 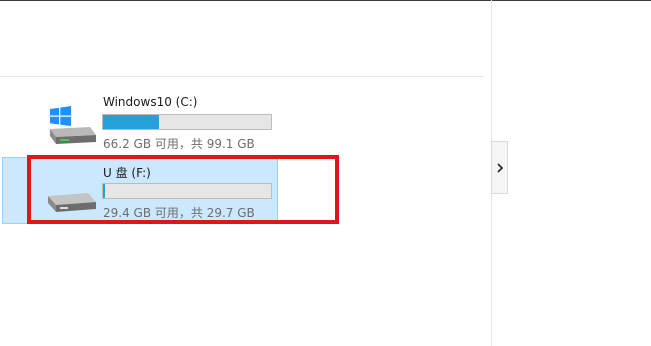 What do you see at coordinates (72, 125) in the screenshot?
I see `windows-system-drive-icon` at bounding box center [72, 125].